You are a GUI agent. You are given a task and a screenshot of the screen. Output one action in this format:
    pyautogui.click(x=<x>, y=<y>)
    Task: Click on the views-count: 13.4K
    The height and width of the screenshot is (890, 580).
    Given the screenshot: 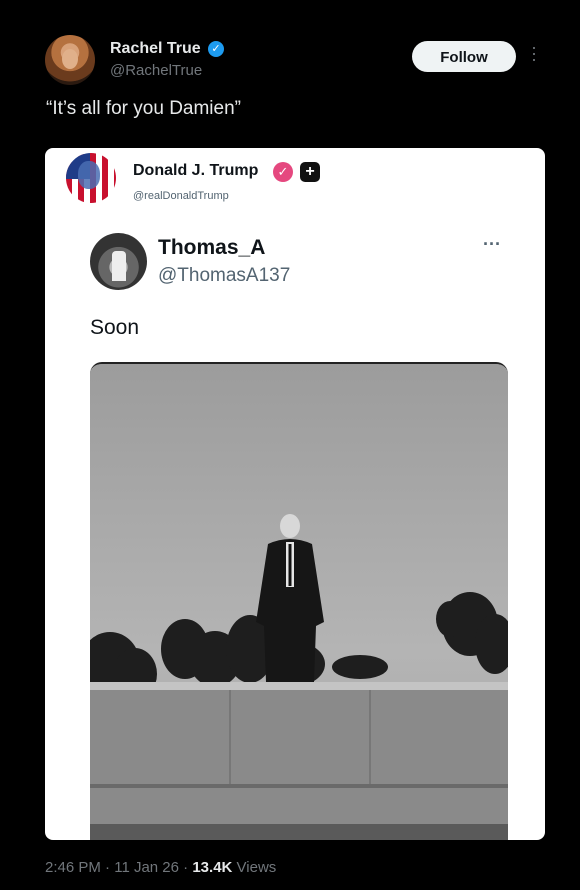 What is the action you would take?
    pyautogui.click(x=212, y=867)
    